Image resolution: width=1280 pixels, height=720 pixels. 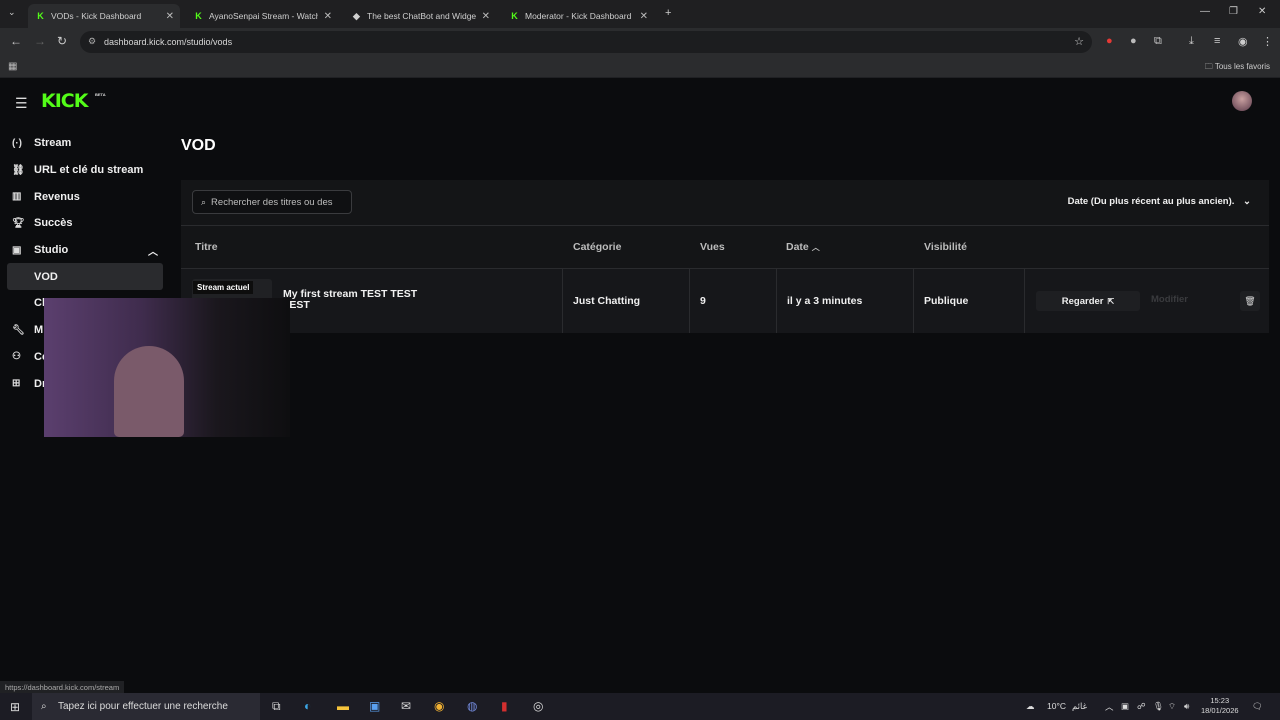 I want to click on tab-vods: K VODs - Kick Dashboard ✕, so click(x=104, y=16).